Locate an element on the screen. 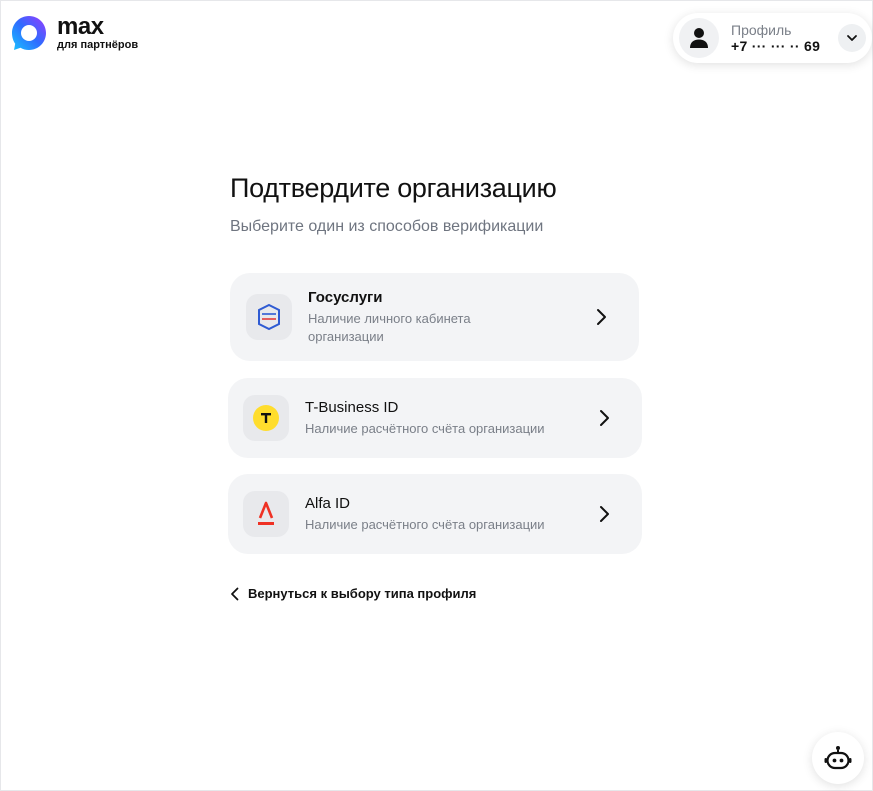  brand-name: max is located at coordinates (80, 26).